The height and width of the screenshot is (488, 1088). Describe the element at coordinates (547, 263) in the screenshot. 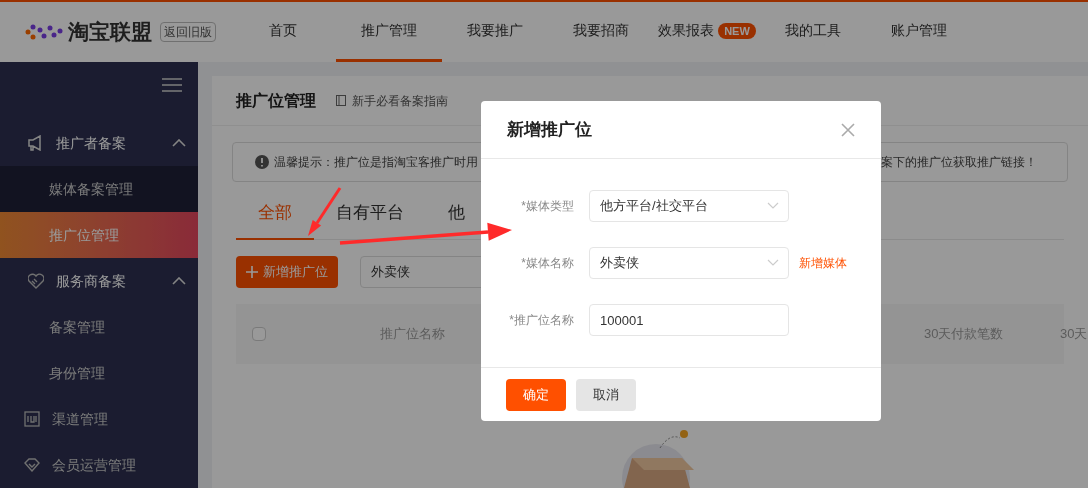

I see `field-label: *媒体名称` at that location.